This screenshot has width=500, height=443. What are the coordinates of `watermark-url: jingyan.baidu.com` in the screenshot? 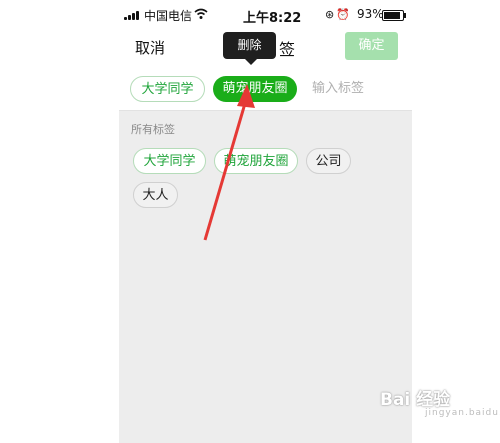 It's located at (462, 413).